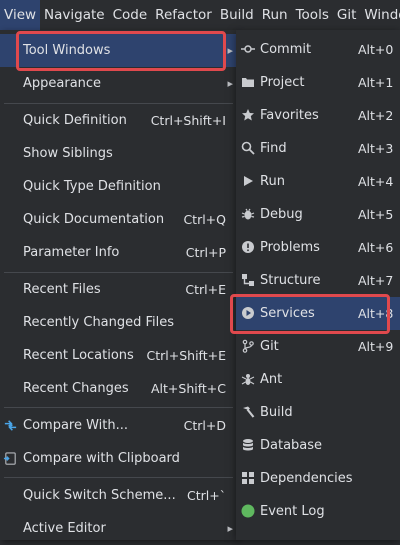  Describe the element at coordinates (290, 247) in the screenshot. I see `submenu-item-label: Problems` at that location.